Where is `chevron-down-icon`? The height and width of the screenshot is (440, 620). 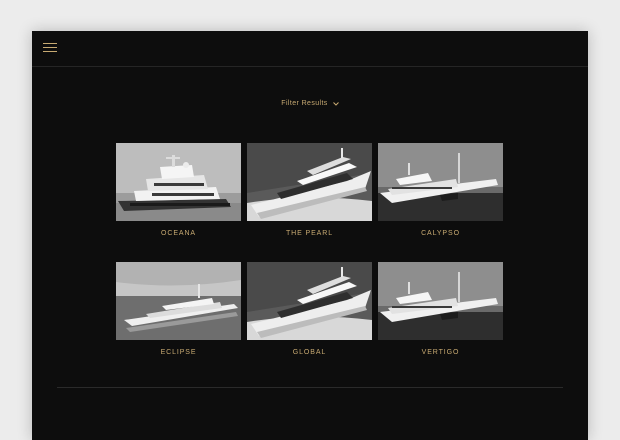
chevron-down-icon is located at coordinates (335, 103).